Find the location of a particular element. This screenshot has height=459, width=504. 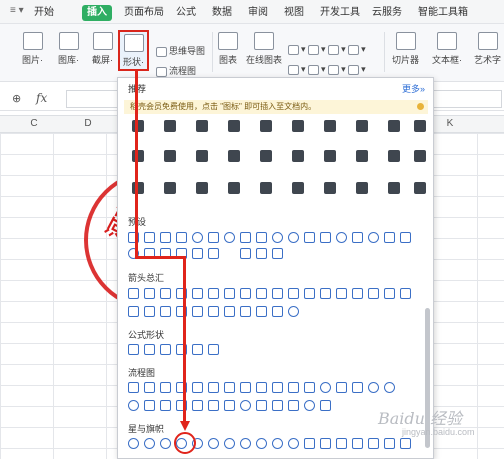

art-text-icon is located at coordinates (487, 41).